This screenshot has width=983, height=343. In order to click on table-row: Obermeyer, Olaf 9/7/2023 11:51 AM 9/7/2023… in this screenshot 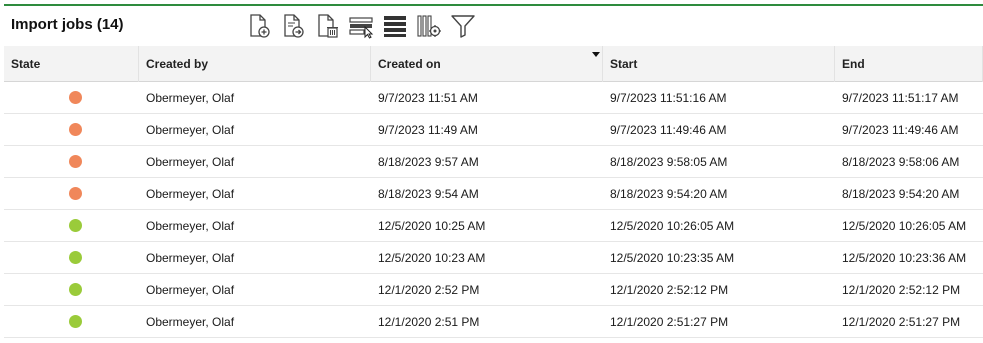, I will do `click(493, 98)`.